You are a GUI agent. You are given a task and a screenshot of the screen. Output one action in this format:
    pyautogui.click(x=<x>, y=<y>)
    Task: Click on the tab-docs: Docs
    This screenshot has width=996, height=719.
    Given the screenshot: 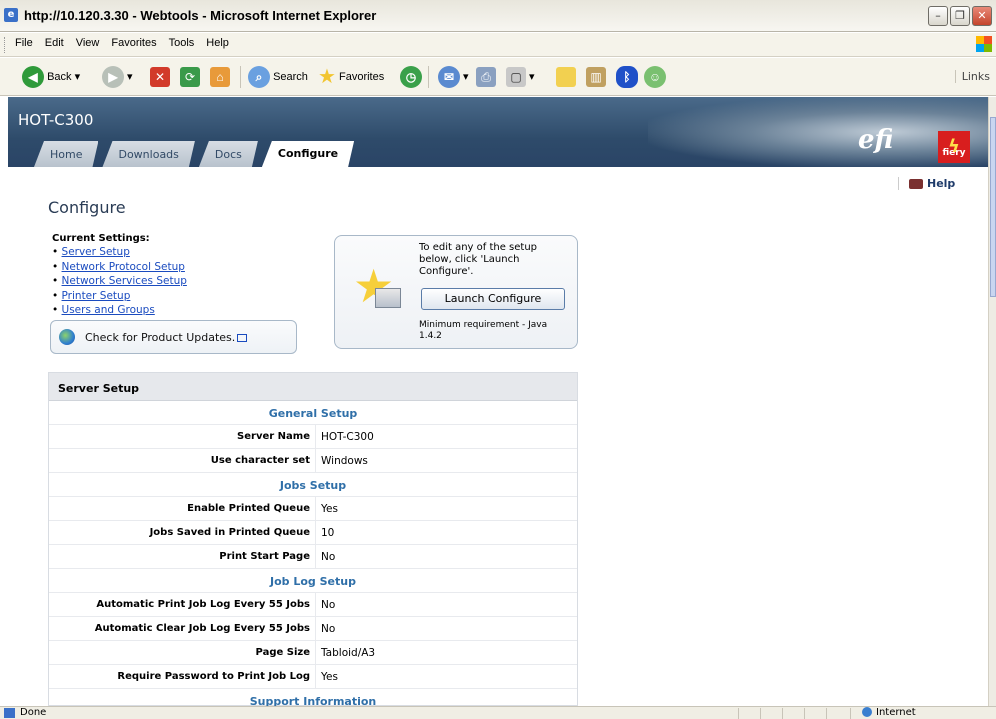 What is the action you would take?
    pyautogui.click(x=228, y=154)
    